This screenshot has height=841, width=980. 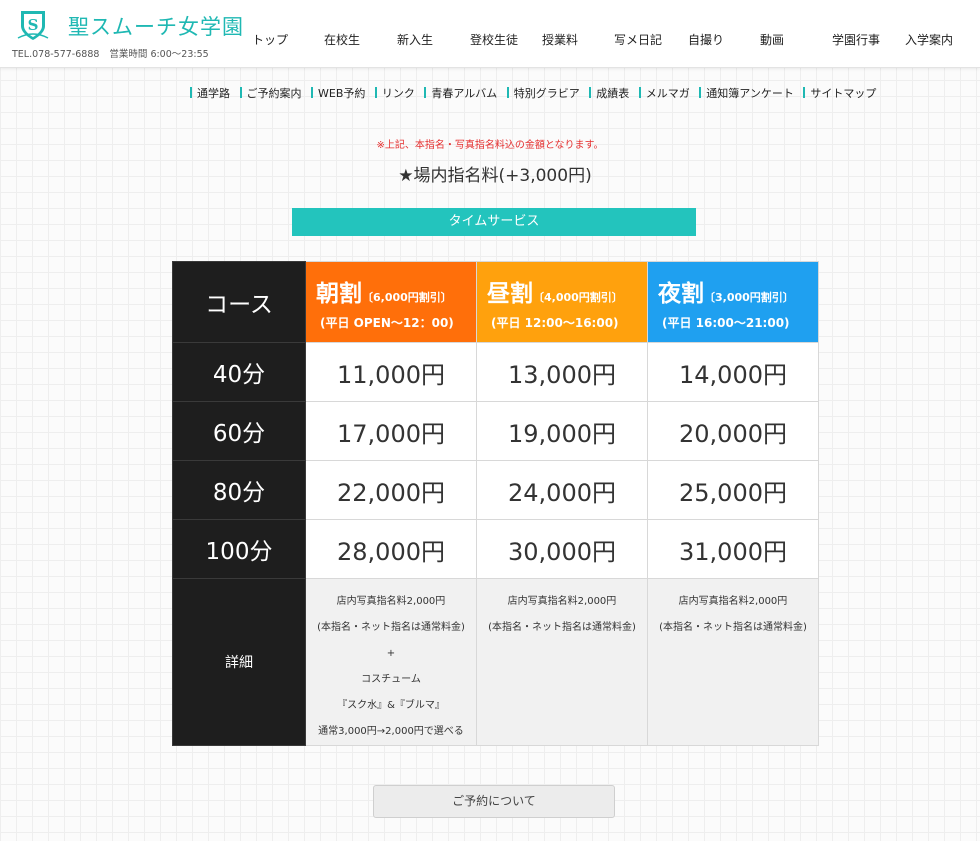 What do you see at coordinates (391, 490) in the screenshot?
I see `price-cell: 22,000円` at bounding box center [391, 490].